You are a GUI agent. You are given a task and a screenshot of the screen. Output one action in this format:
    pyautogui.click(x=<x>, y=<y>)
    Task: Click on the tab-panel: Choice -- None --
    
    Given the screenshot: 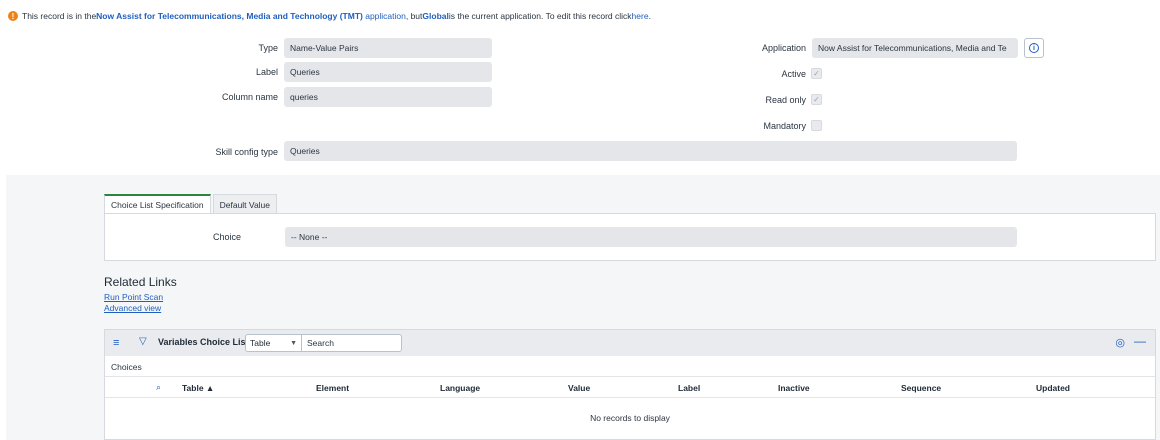 What is the action you would take?
    pyautogui.click(x=630, y=237)
    